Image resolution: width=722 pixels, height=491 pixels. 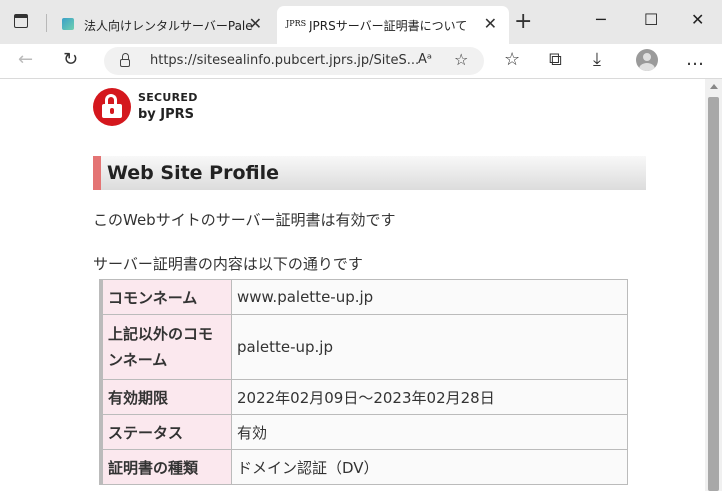 I want to click on vertical-scrollbar, so click(x=713, y=285).